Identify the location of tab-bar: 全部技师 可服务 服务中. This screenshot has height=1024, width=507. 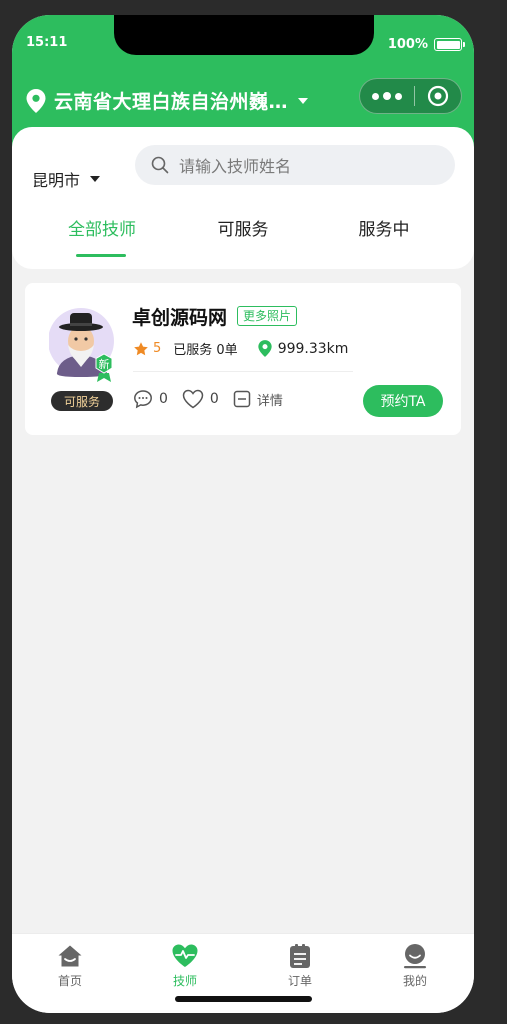
(243, 240).